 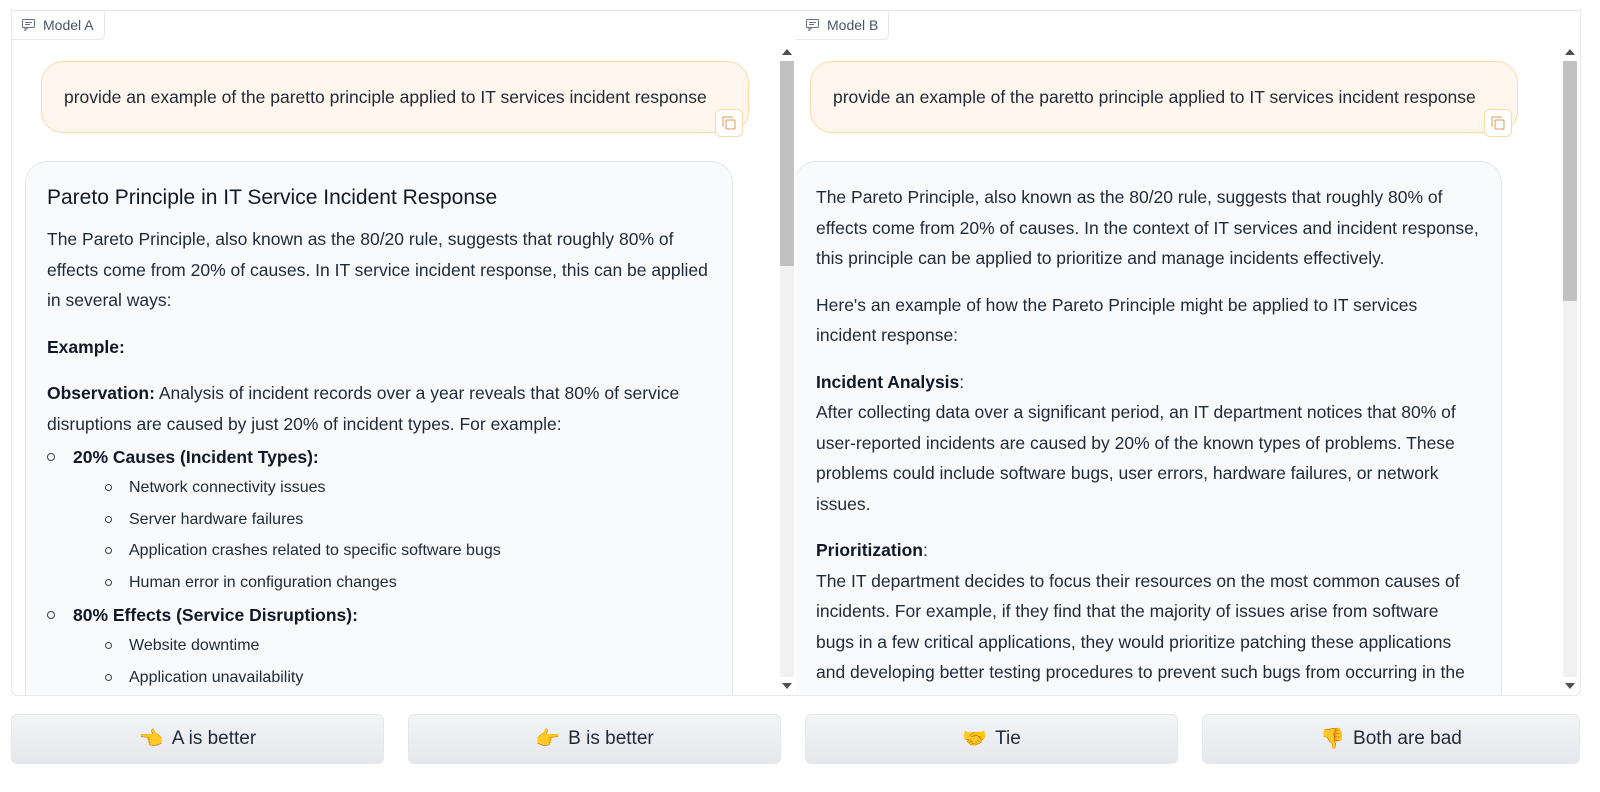 What do you see at coordinates (196, 457) in the screenshot?
I see `causes-label: 20% Causes (Incident Types):` at bounding box center [196, 457].